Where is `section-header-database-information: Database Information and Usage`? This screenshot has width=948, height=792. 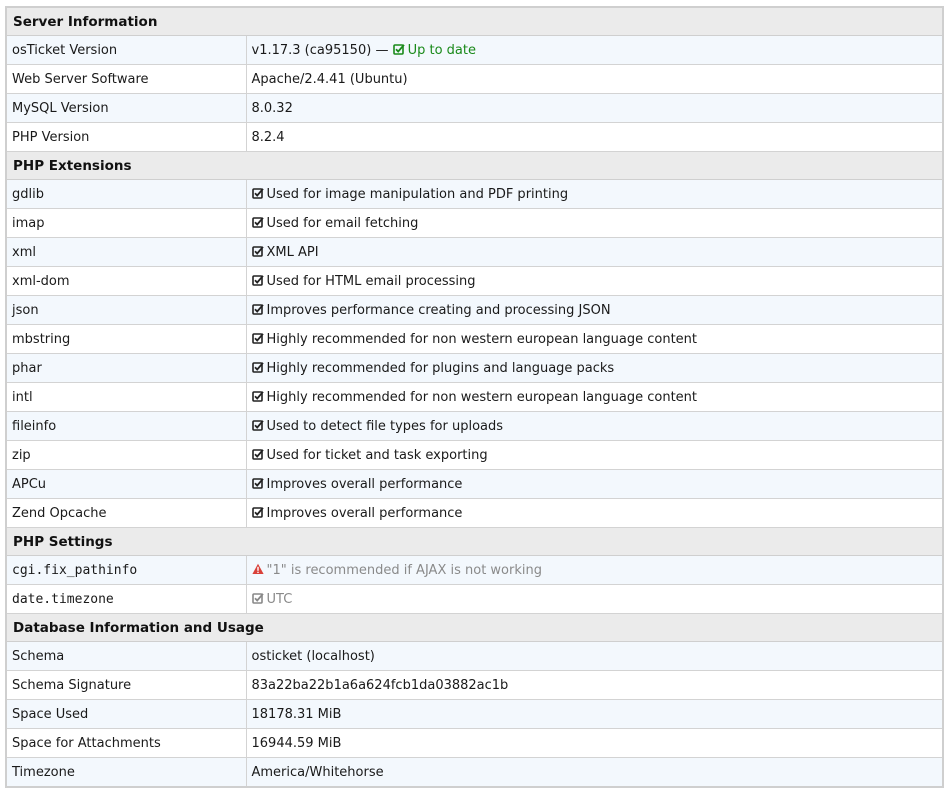 section-header-database-information: Database Information and Usage is located at coordinates (474, 627).